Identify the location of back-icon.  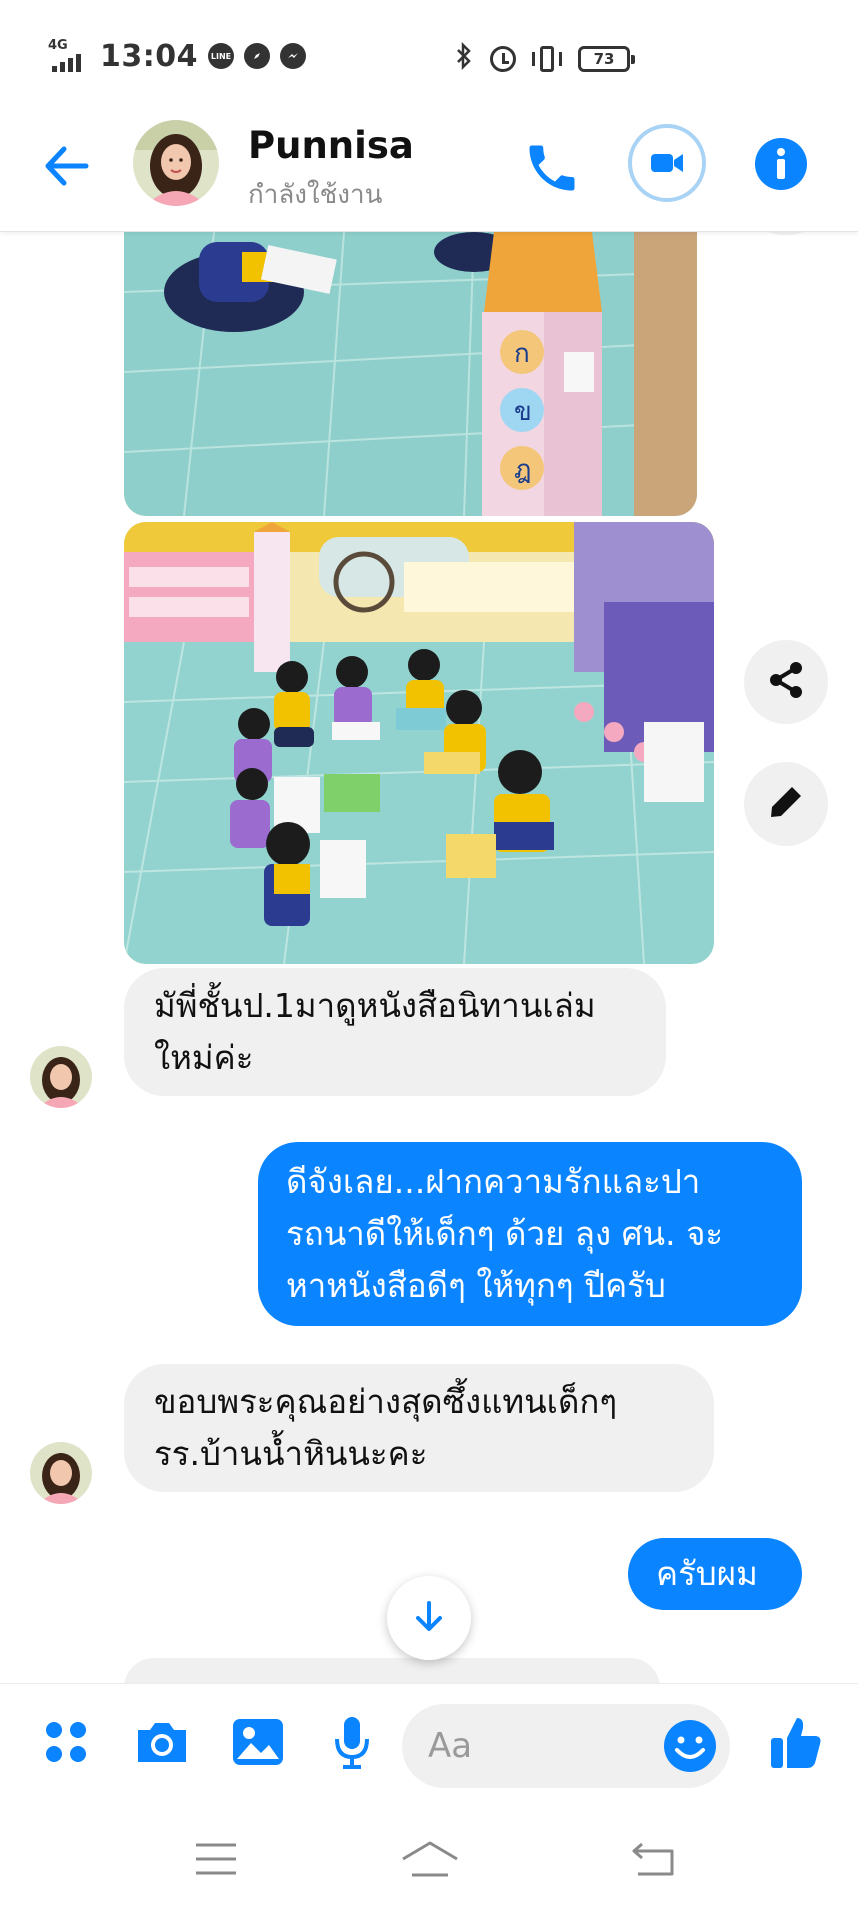
(654, 1859).